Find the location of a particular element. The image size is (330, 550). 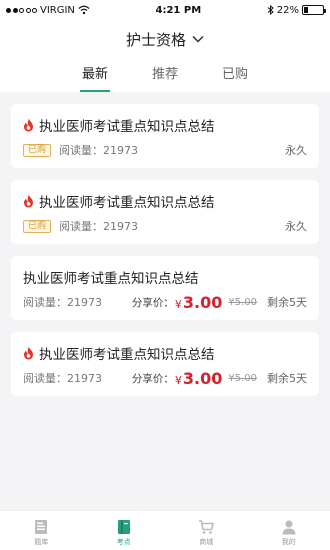

chevron-down-icon is located at coordinates (198, 39).